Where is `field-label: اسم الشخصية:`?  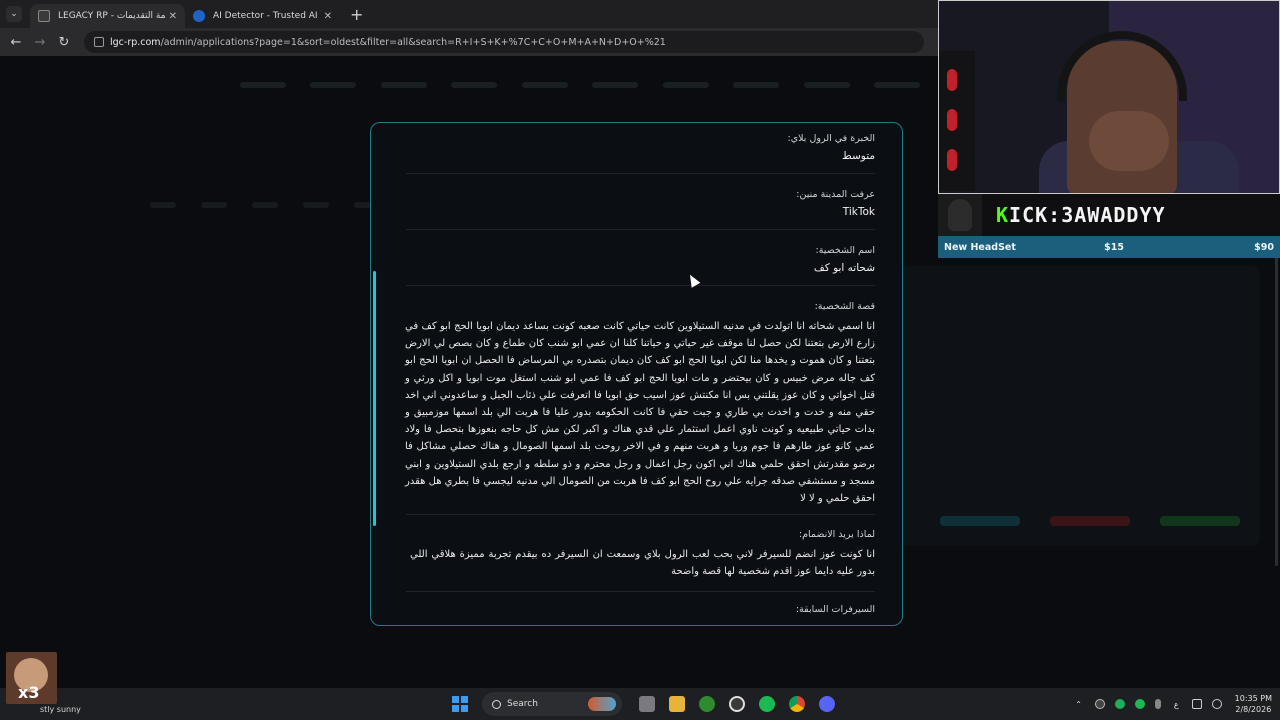
field-label: اسم الشخصية: is located at coordinates (845, 250).